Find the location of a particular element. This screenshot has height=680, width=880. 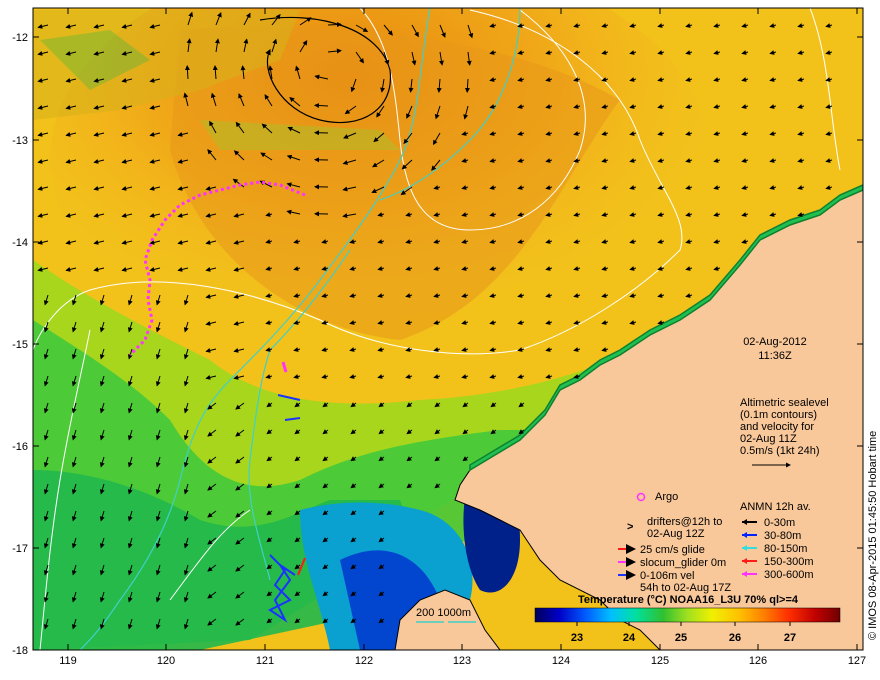

credit-text: © IMOS 08-Apr-2015 01:45:50 Hobart time is located at coordinates (873, 535).